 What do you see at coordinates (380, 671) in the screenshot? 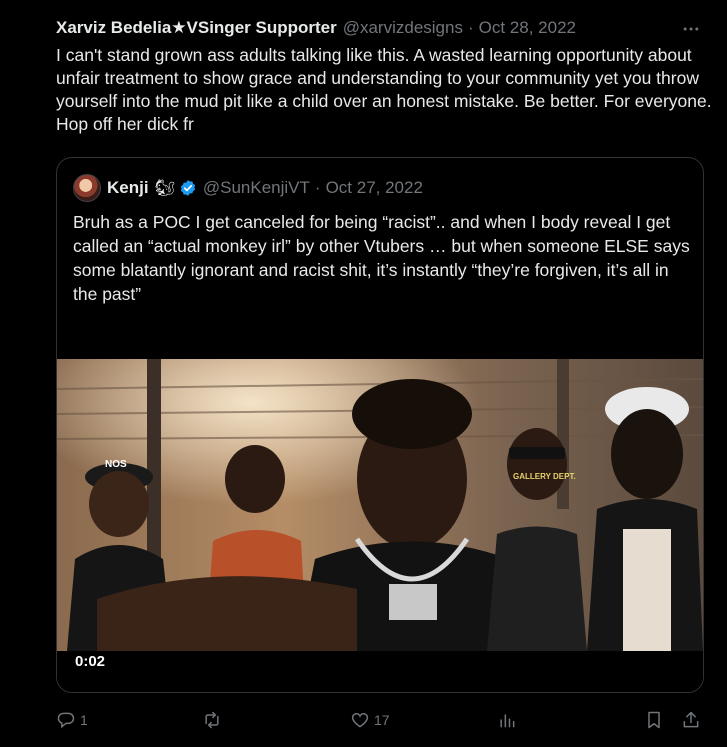
I see `video-controls-bar` at bounding box center [380, 671].